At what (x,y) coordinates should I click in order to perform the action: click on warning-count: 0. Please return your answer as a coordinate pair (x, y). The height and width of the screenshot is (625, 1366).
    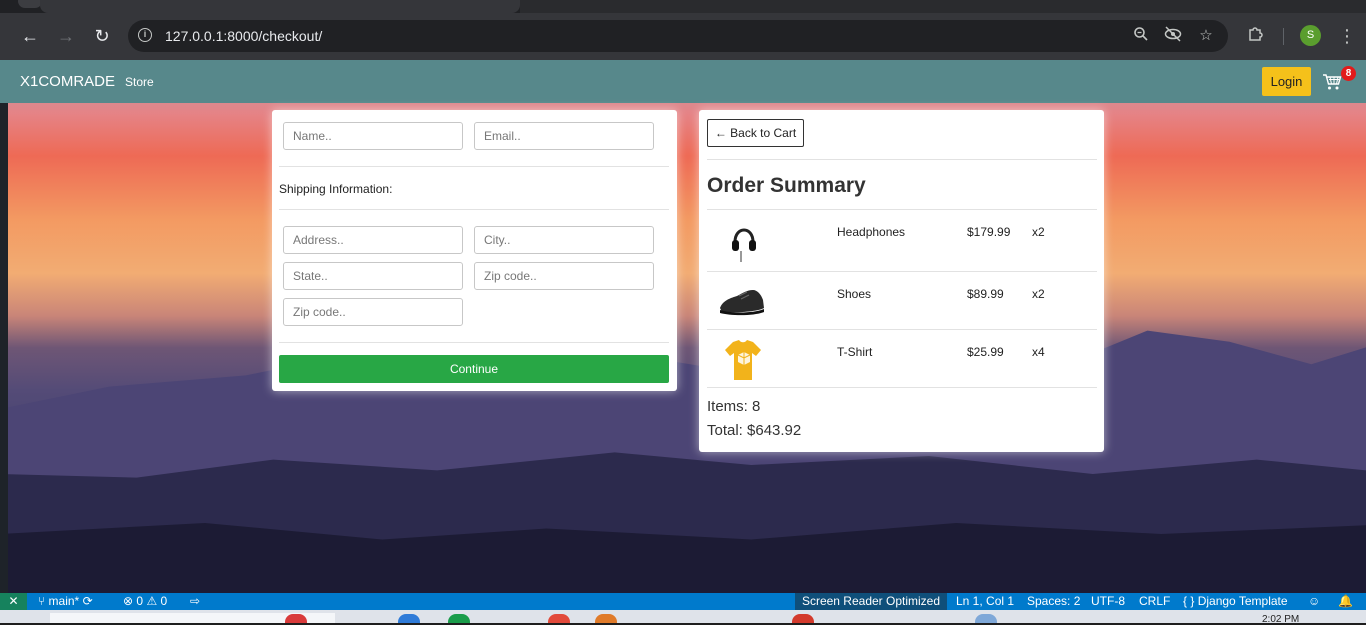
    Looking at the image, I should click on (164, 601).